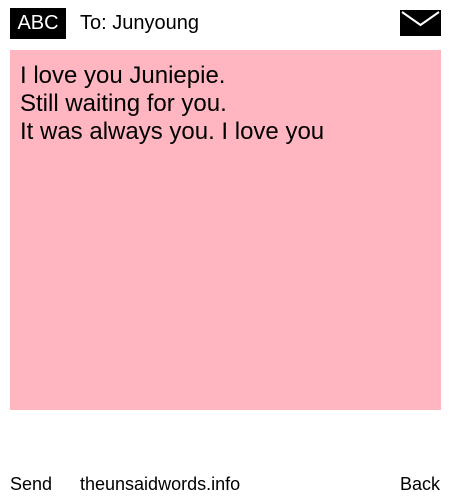 The image size is (450, 500). Describe the element at coordinates (123, 103) in the screenshot. I see `message-line: Still waiting for you.` at that location.